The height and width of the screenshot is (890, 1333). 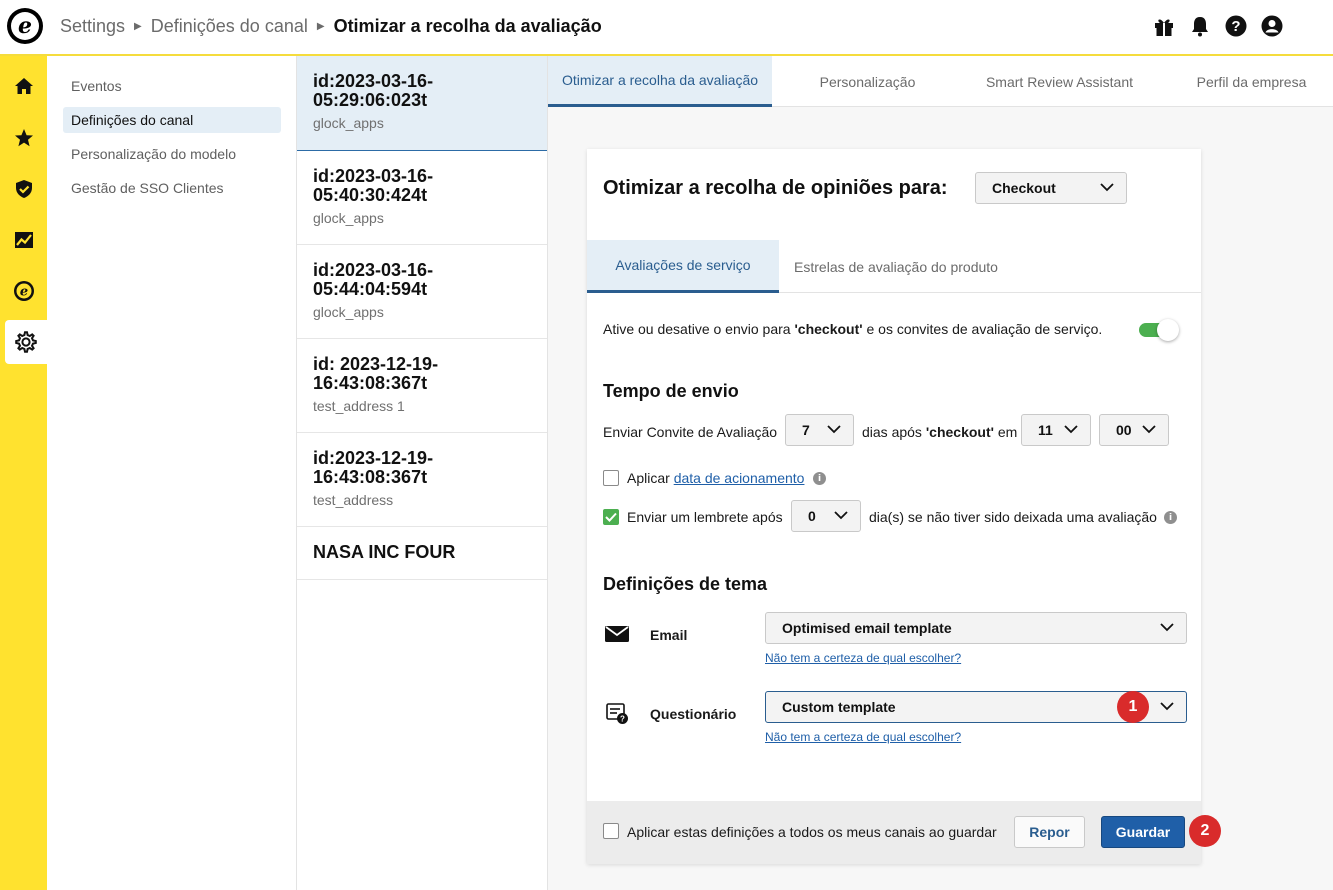 I want to click on timing-section-title: Tempo de envio, so click(x=671, y=391).